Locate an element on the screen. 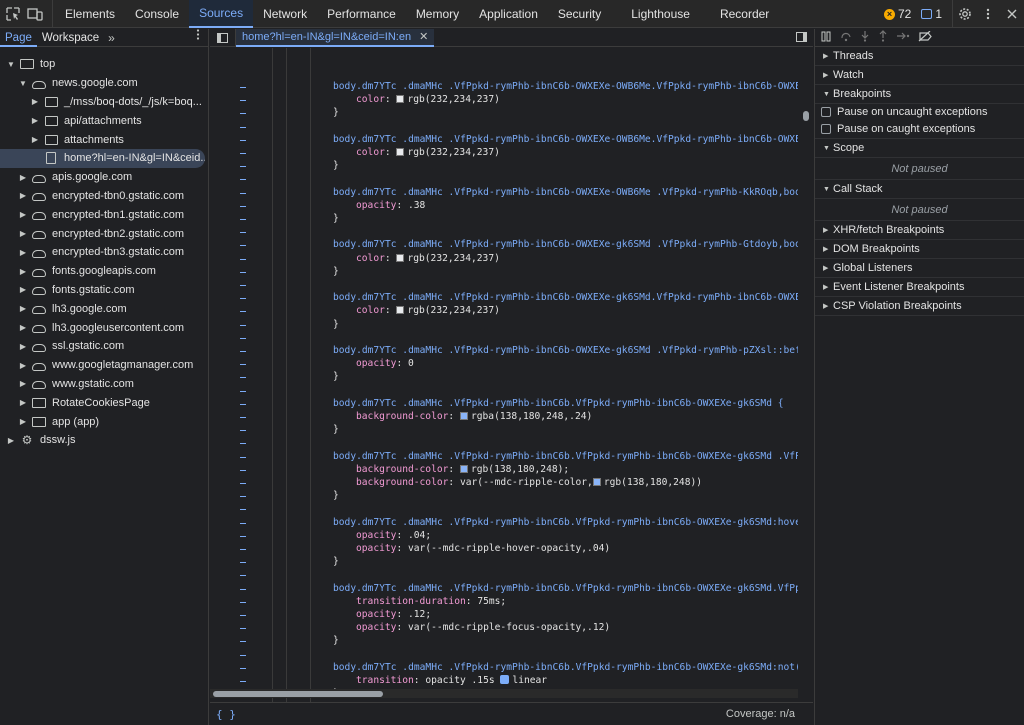 The width and height of the screenshot is (1024, 725). tab-elements: Elements is located at coordinates (90, 14).